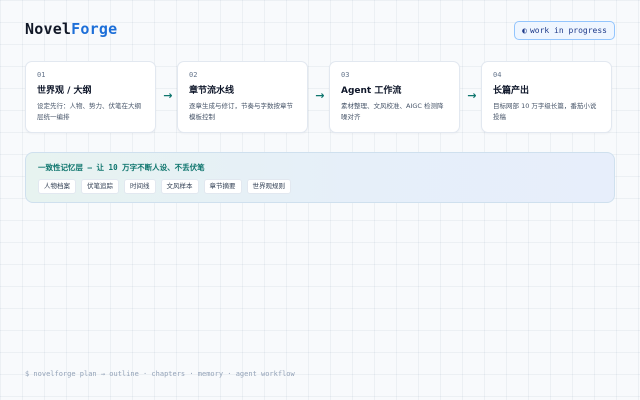 This screenshot has width=640, height=400. What do you see at coordinates (568, 30) in the screenshot?
I see `status-badge-label: work in progress` at bounding box center [568, 30].